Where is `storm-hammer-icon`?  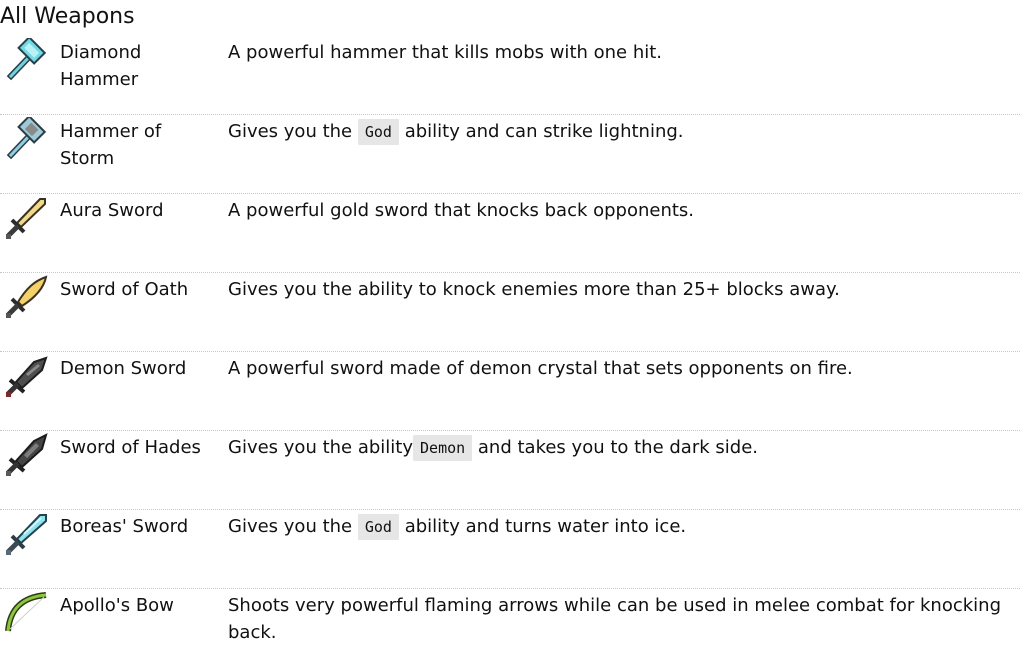 storm-hammer-icon is located at coordinates (26, 137).